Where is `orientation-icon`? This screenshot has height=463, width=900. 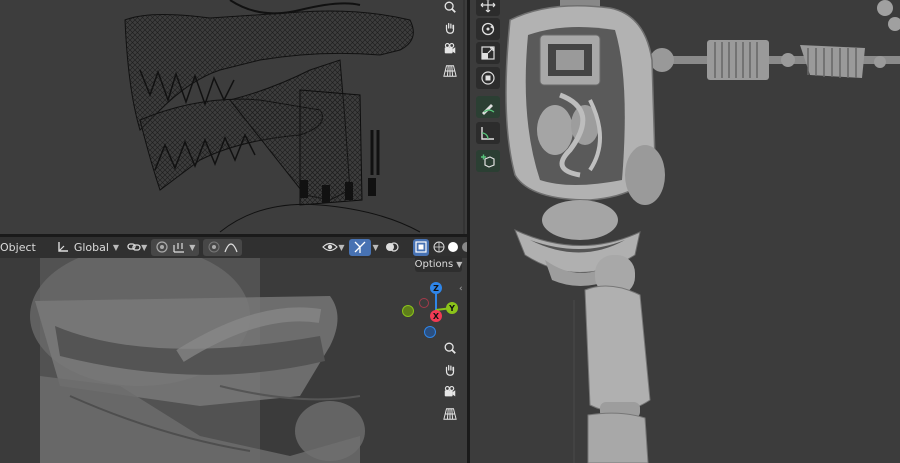
orientation-icon is located at coordinates (63, 247).